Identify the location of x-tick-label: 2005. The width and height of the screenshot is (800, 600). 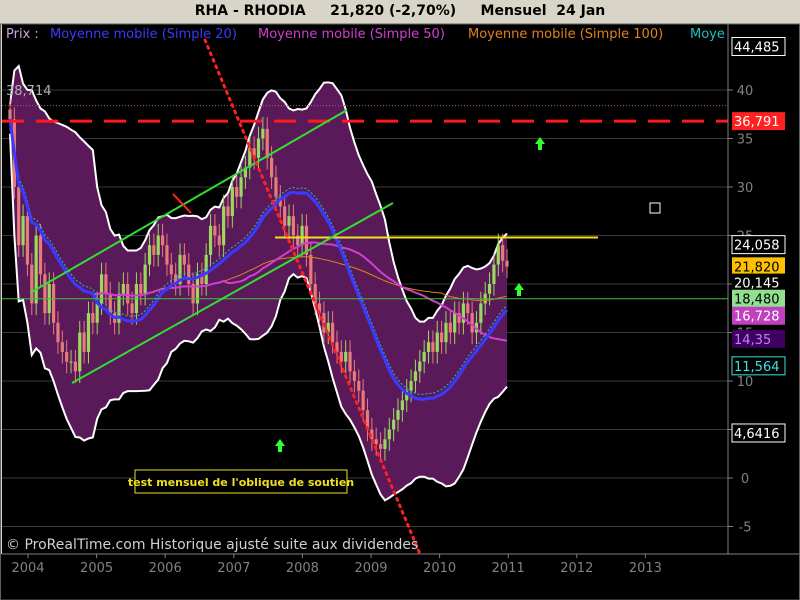
(96, 568).